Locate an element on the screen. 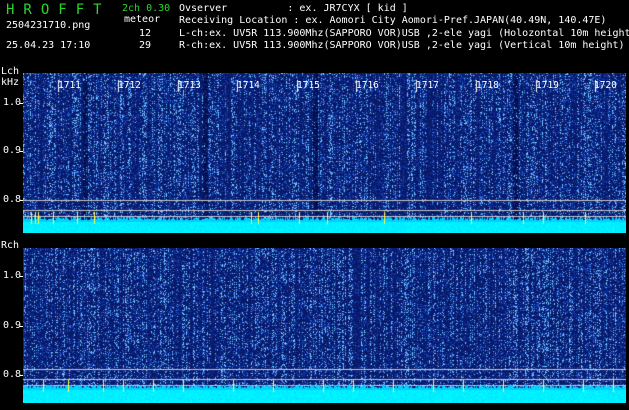 The width and height of the screenshot is (629, 410). hour-label: 1720 is located at coordinates (605, 85).